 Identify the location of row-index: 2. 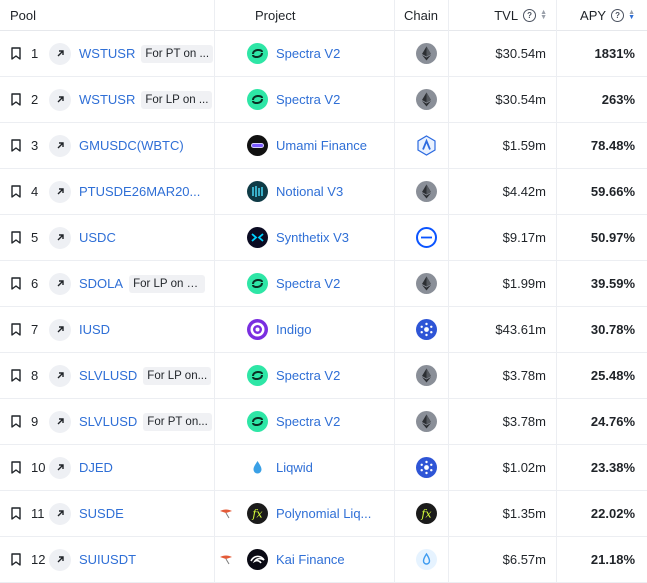
(35, 99).